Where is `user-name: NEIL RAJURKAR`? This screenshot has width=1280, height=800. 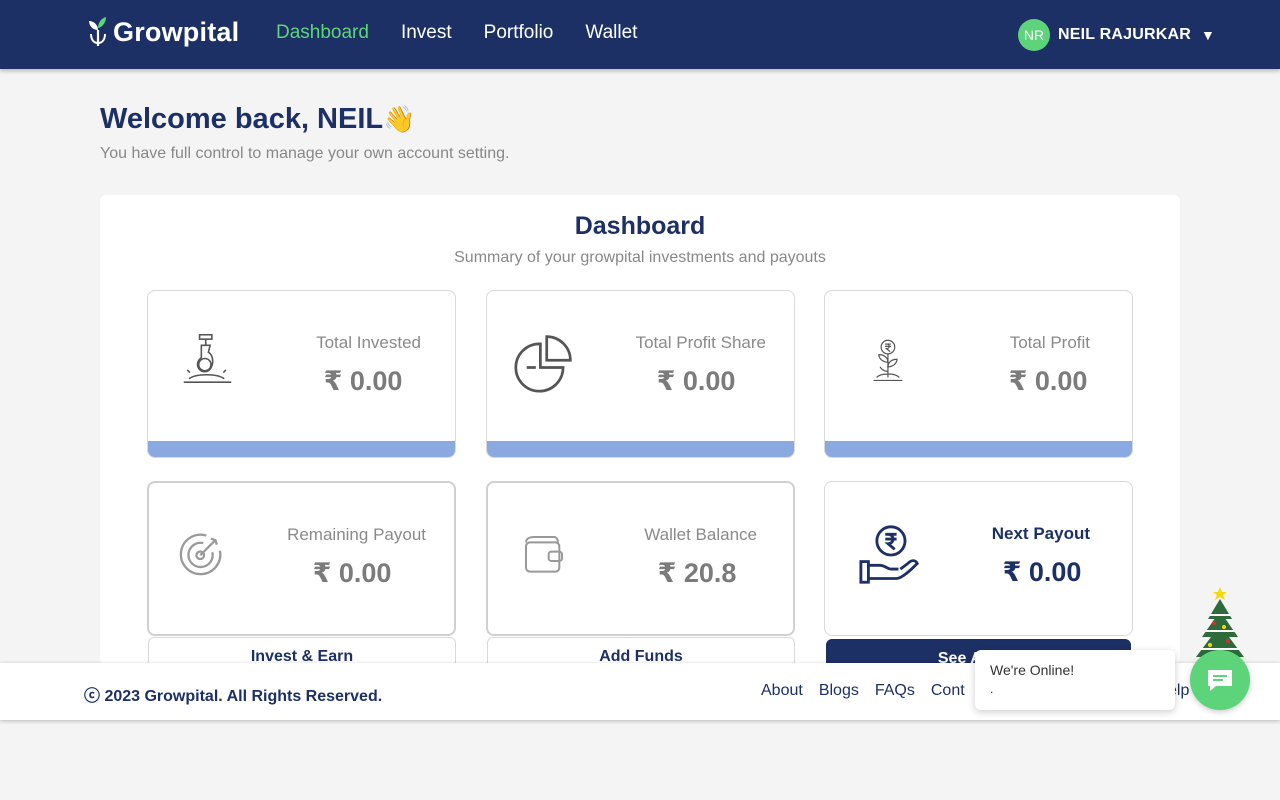
user-name: NEIL RAJURKAR is located at coordinates (1124, 34).